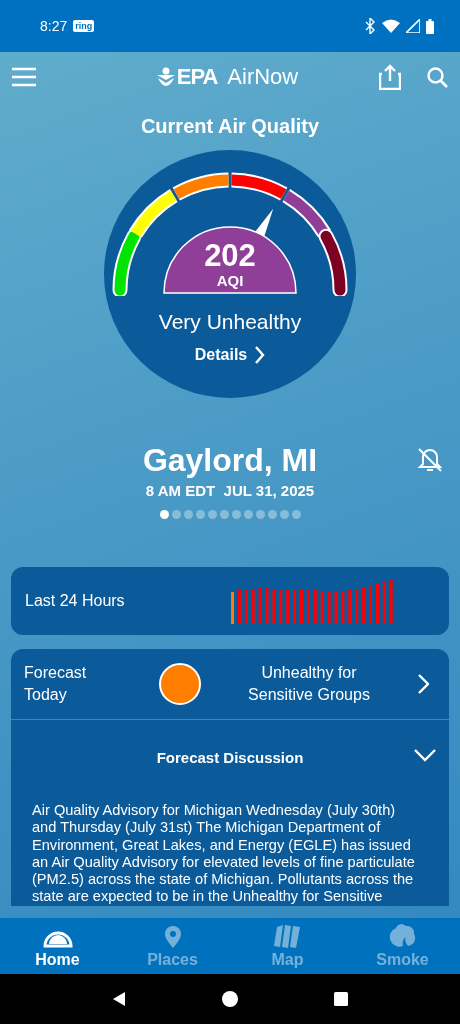 The width and height of the screenshot is (460, 1024). I want to click on discussion-title: Forecast Discussion, so click(230, 757).